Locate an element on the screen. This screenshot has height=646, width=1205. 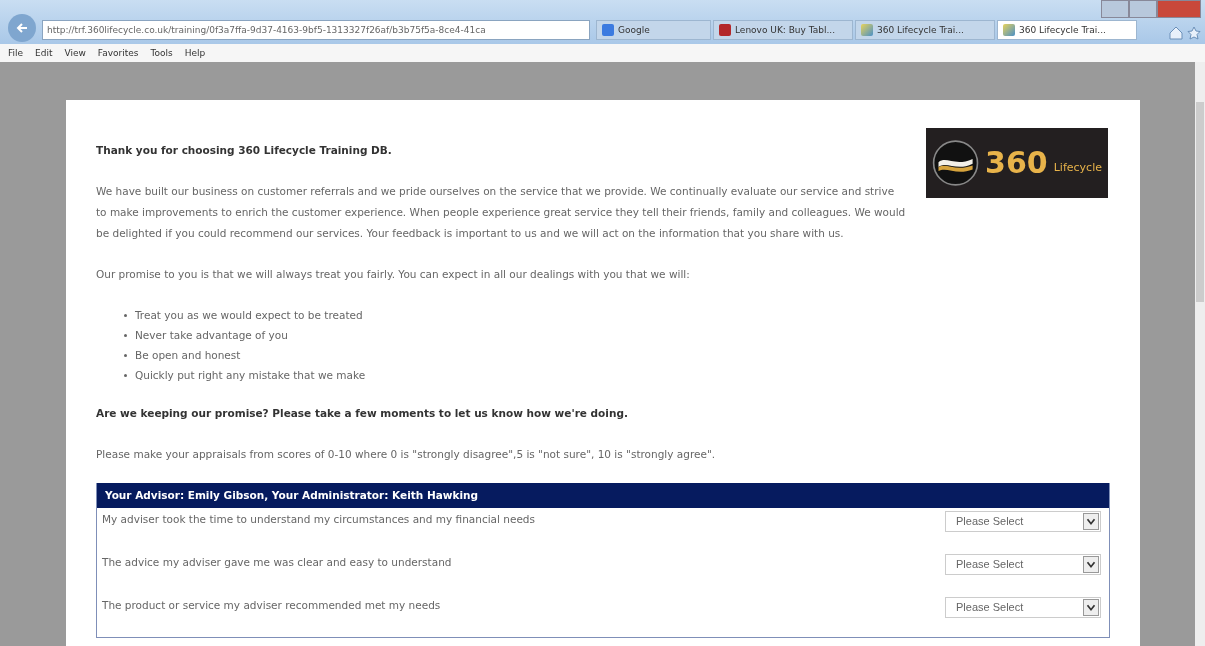
menu-item: Edit is located at coordinates (44, 53).